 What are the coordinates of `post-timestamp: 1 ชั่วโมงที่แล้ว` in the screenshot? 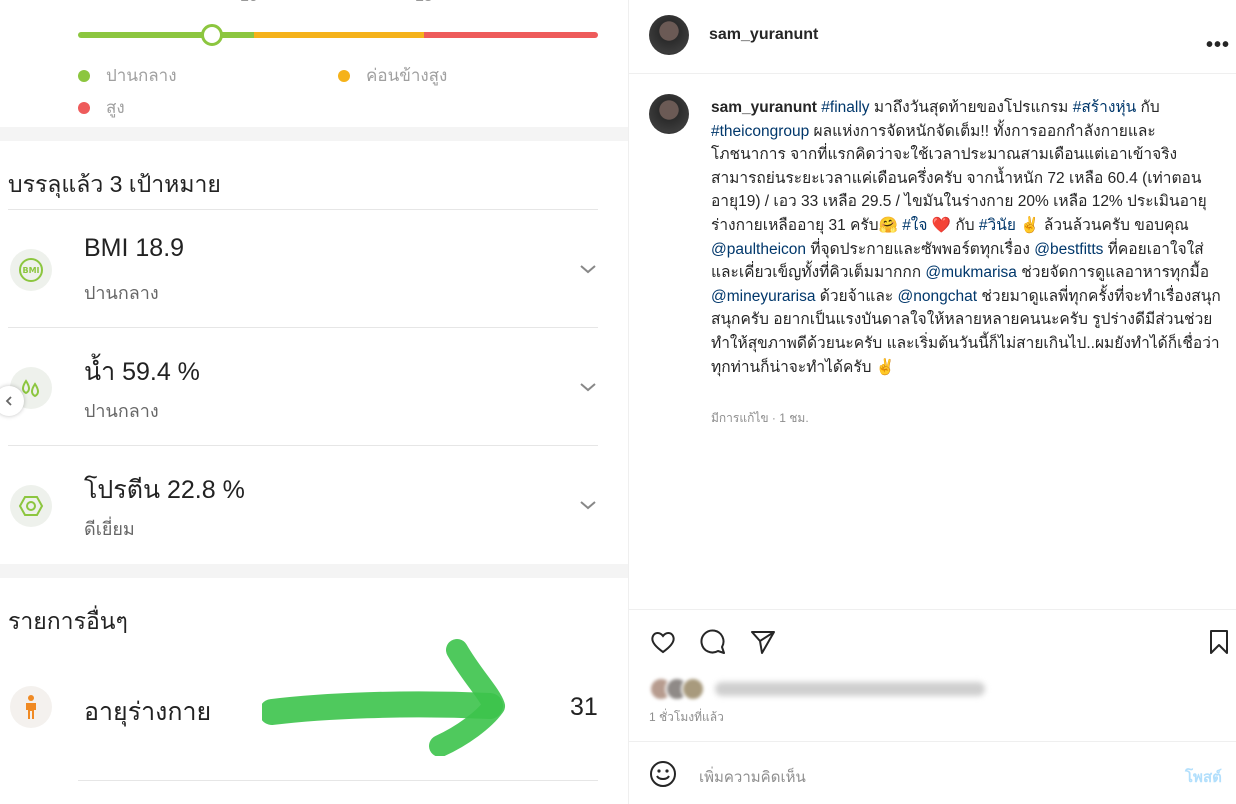 It's located at (686, 717).